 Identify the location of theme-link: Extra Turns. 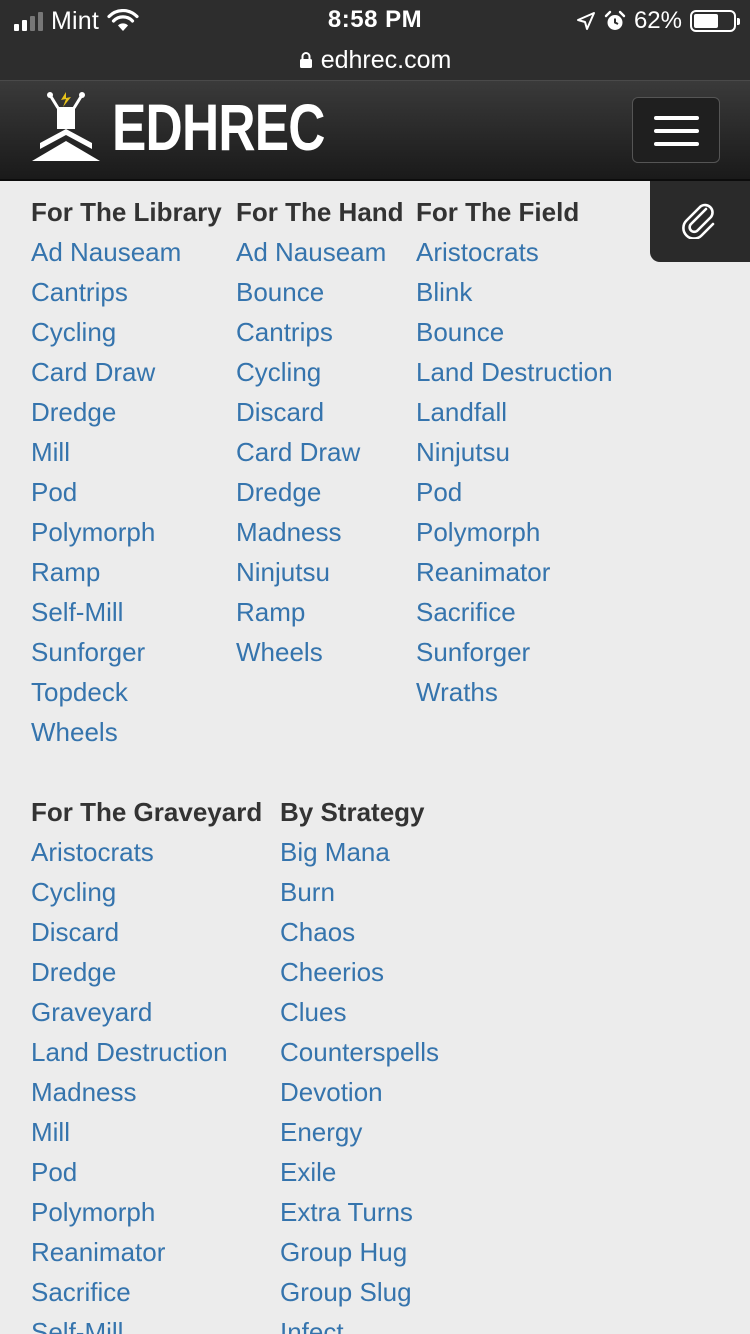
(359, 1212).